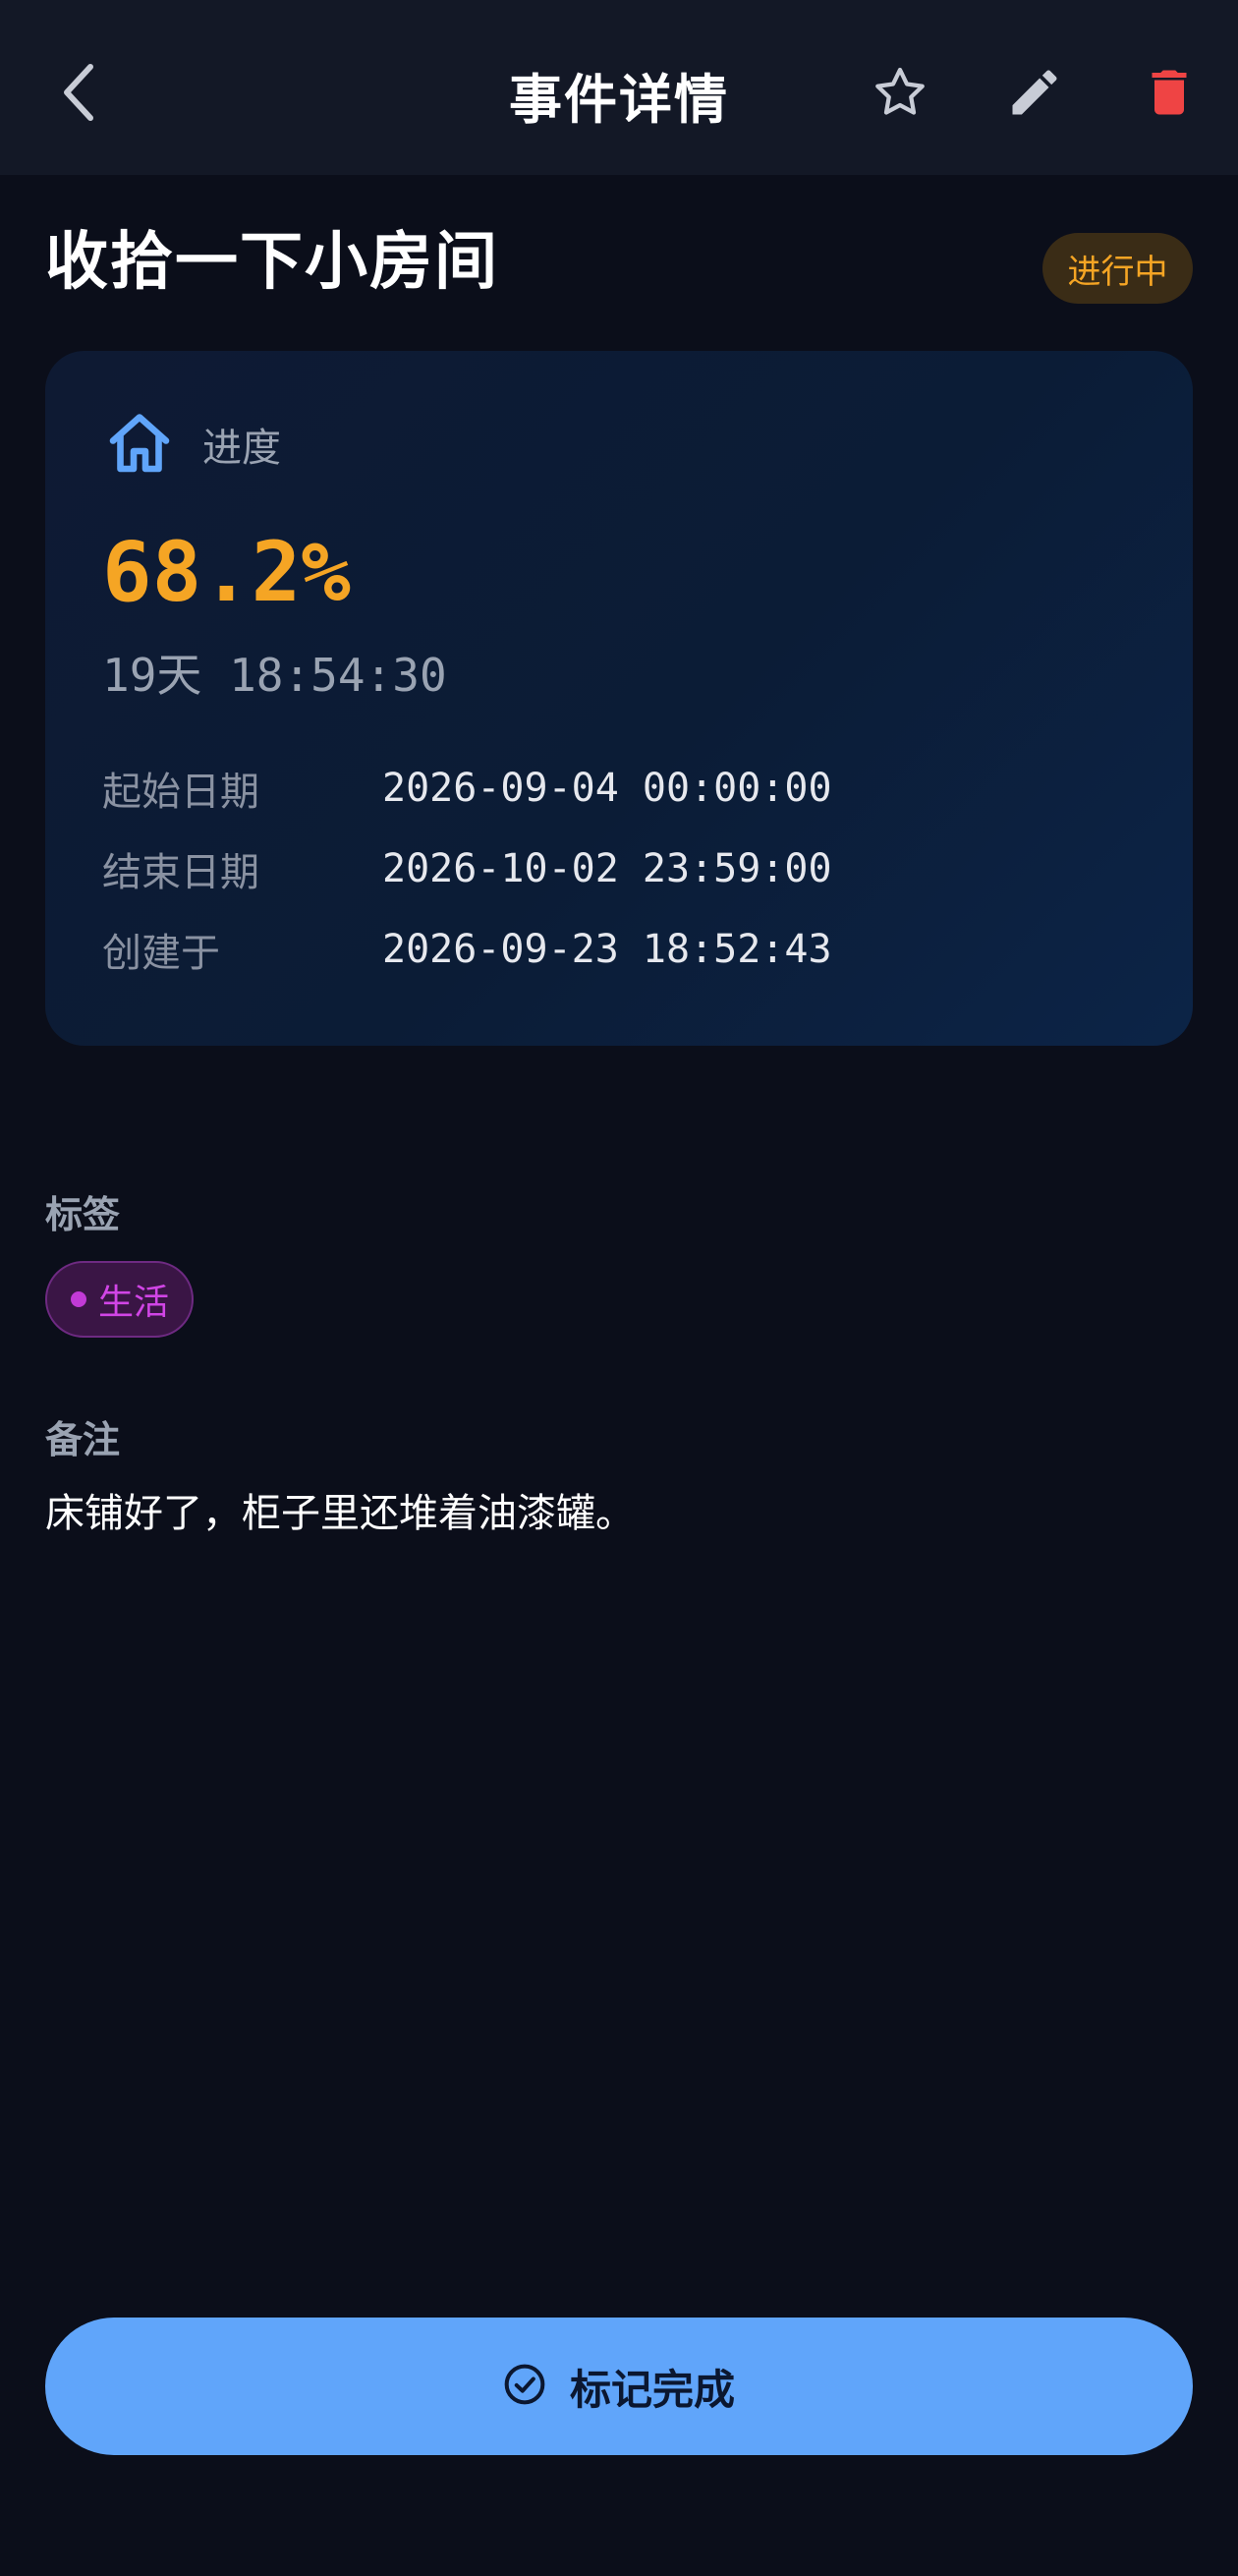 The width and height of the screenshot is (1238, 2576). What do you see at coordinates (226, 572) in the screenshot?
I see `progress-percent: 68.2%` at bounding box center [226, 572].